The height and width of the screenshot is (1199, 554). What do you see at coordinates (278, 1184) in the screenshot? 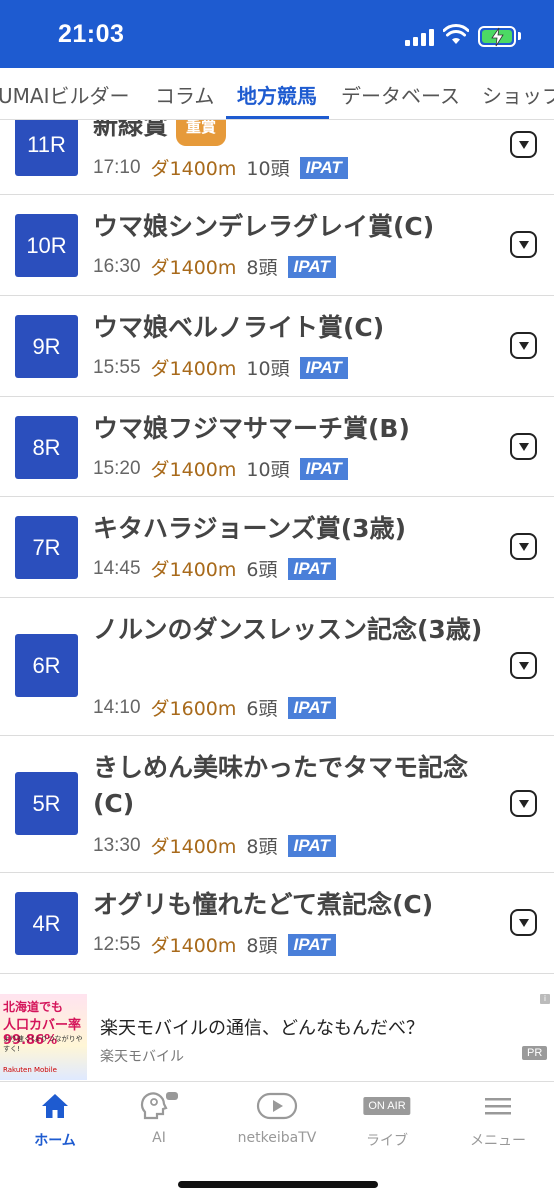
I see `home-indicator` at bounding box center [278, 1184].